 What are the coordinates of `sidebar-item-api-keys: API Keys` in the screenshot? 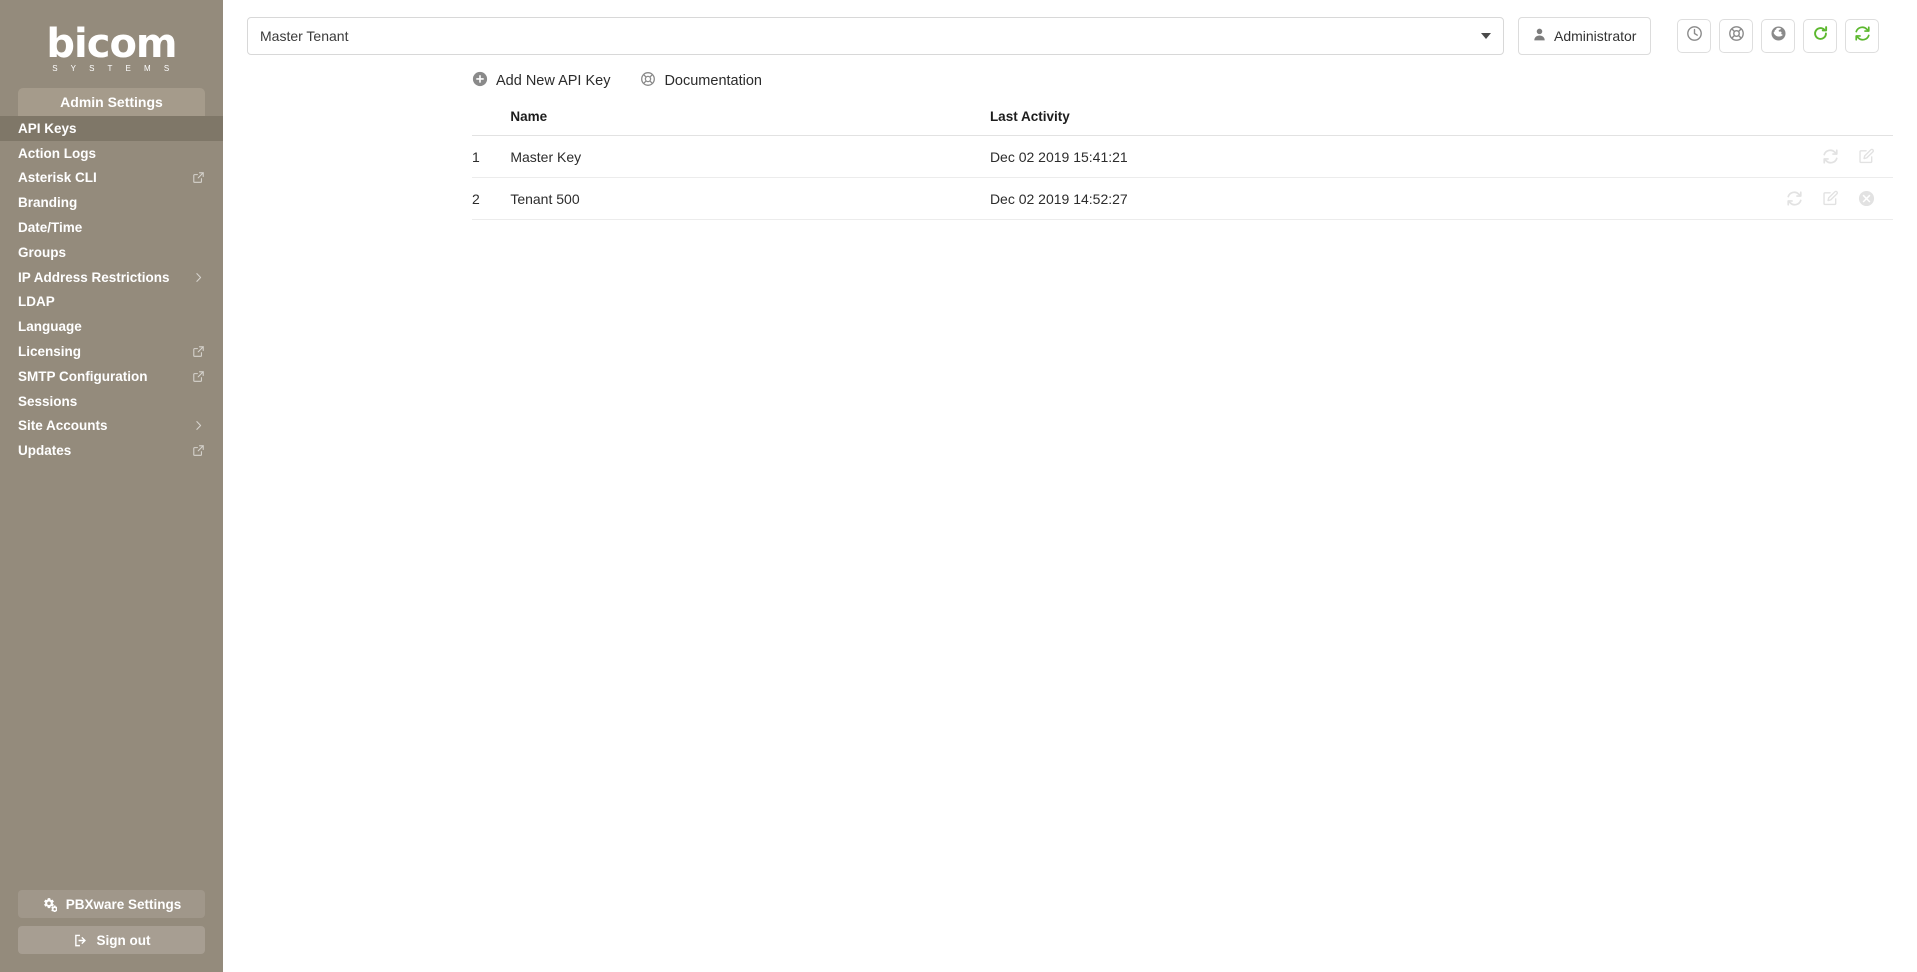 It's located at (111, 128).